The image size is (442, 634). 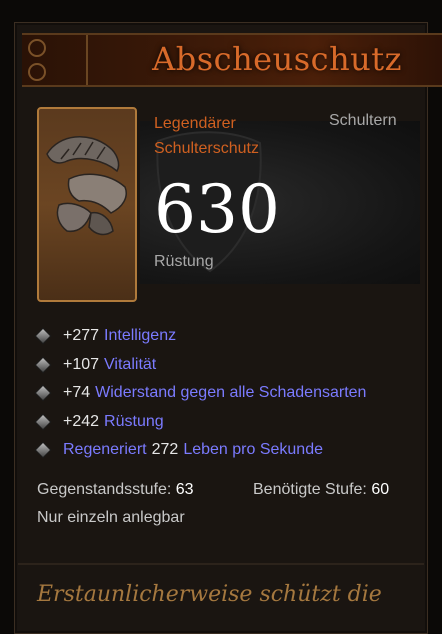 What do you see at coordinates (231, 393) in the screenshot?
I see `stat-label: Widerstand gegen alle Schadensarten` at bounding box center [231, 393].